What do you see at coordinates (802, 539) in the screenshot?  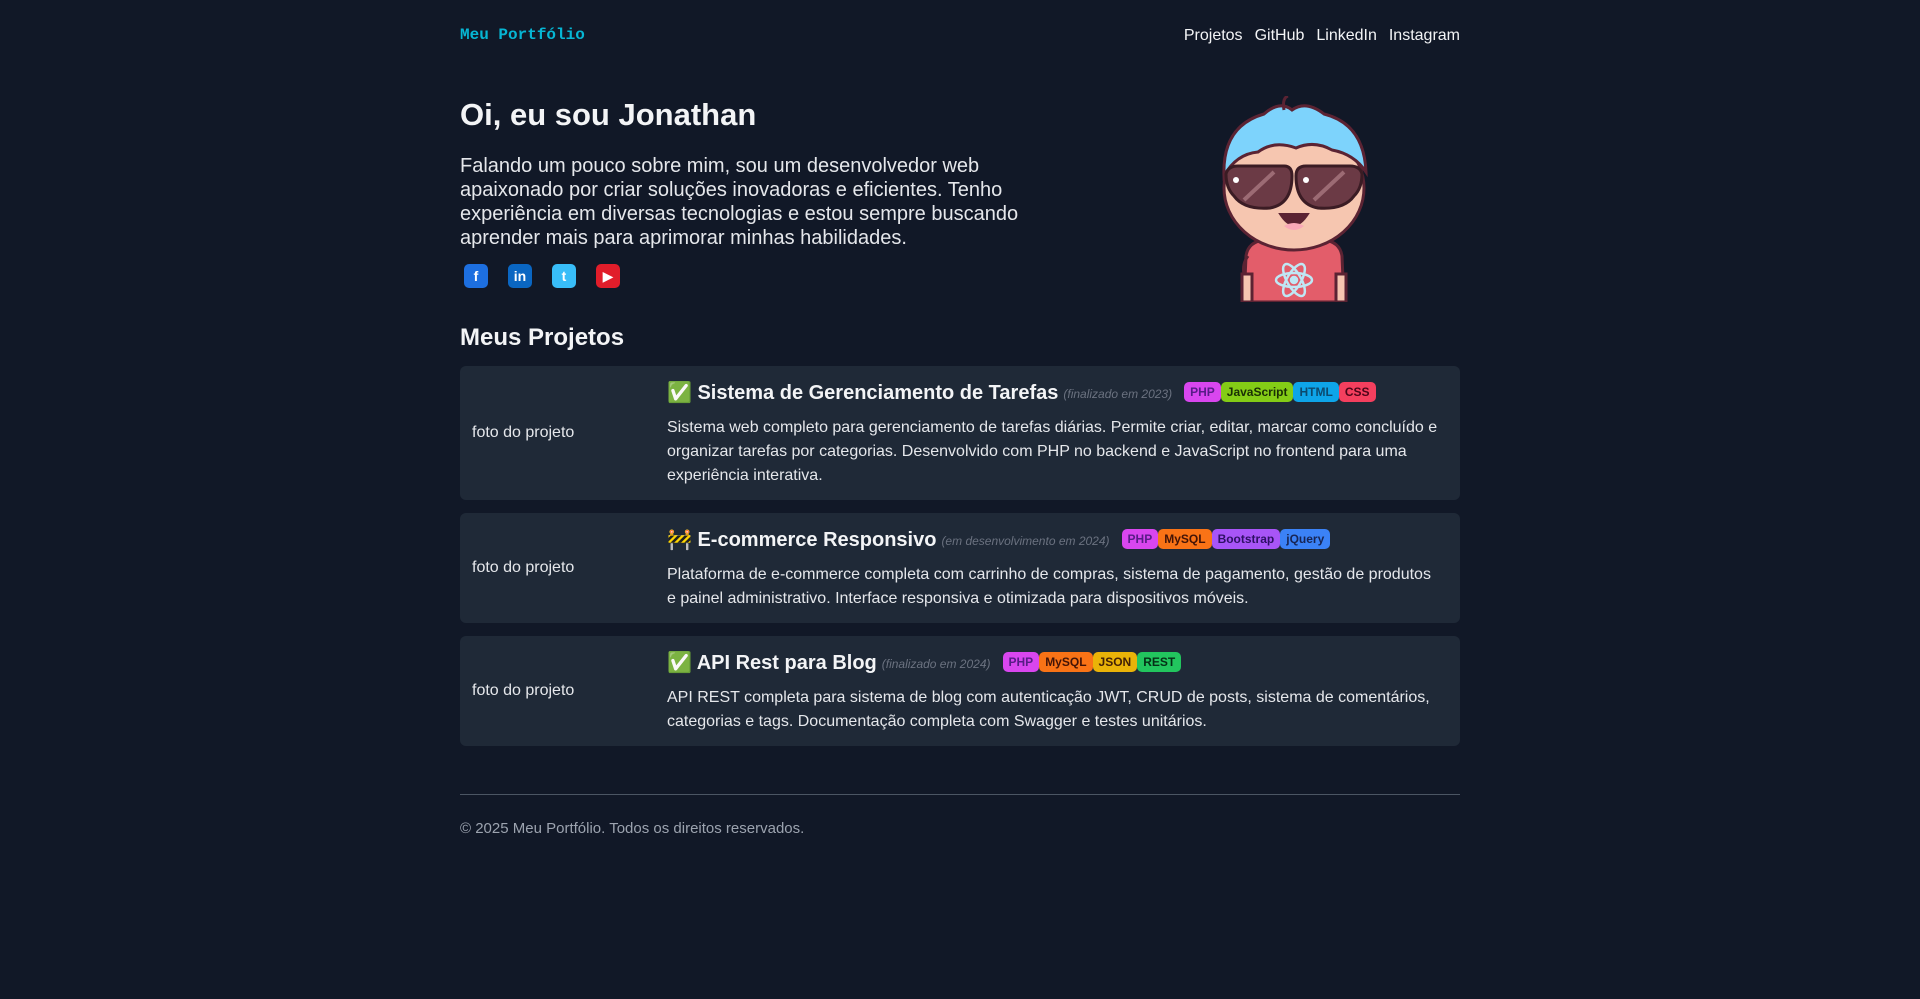 I see `project-title: 🚧 E-commerce Responsivo` at bounding box center [802, 539].